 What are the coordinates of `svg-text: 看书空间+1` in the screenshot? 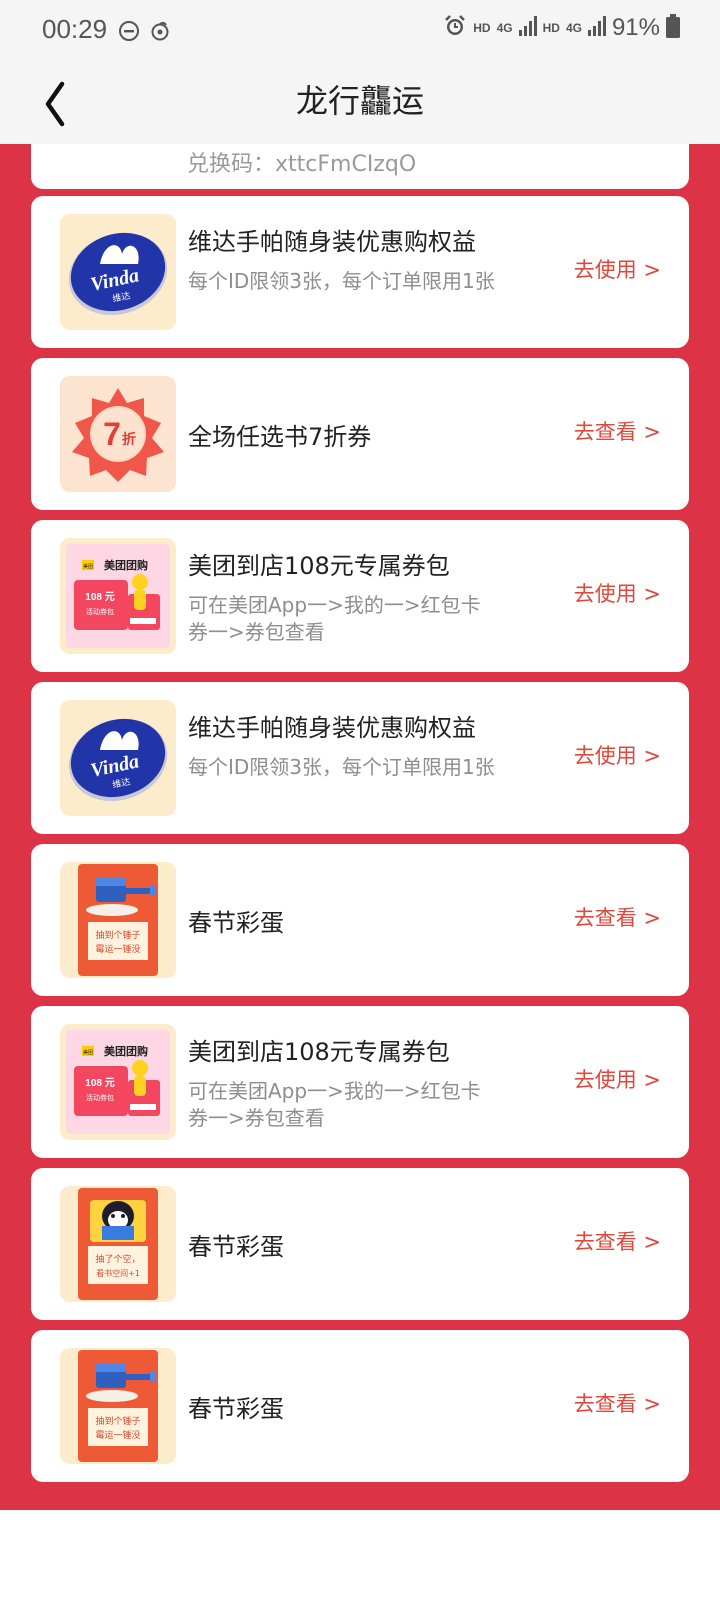 It's located at (118, 1273).